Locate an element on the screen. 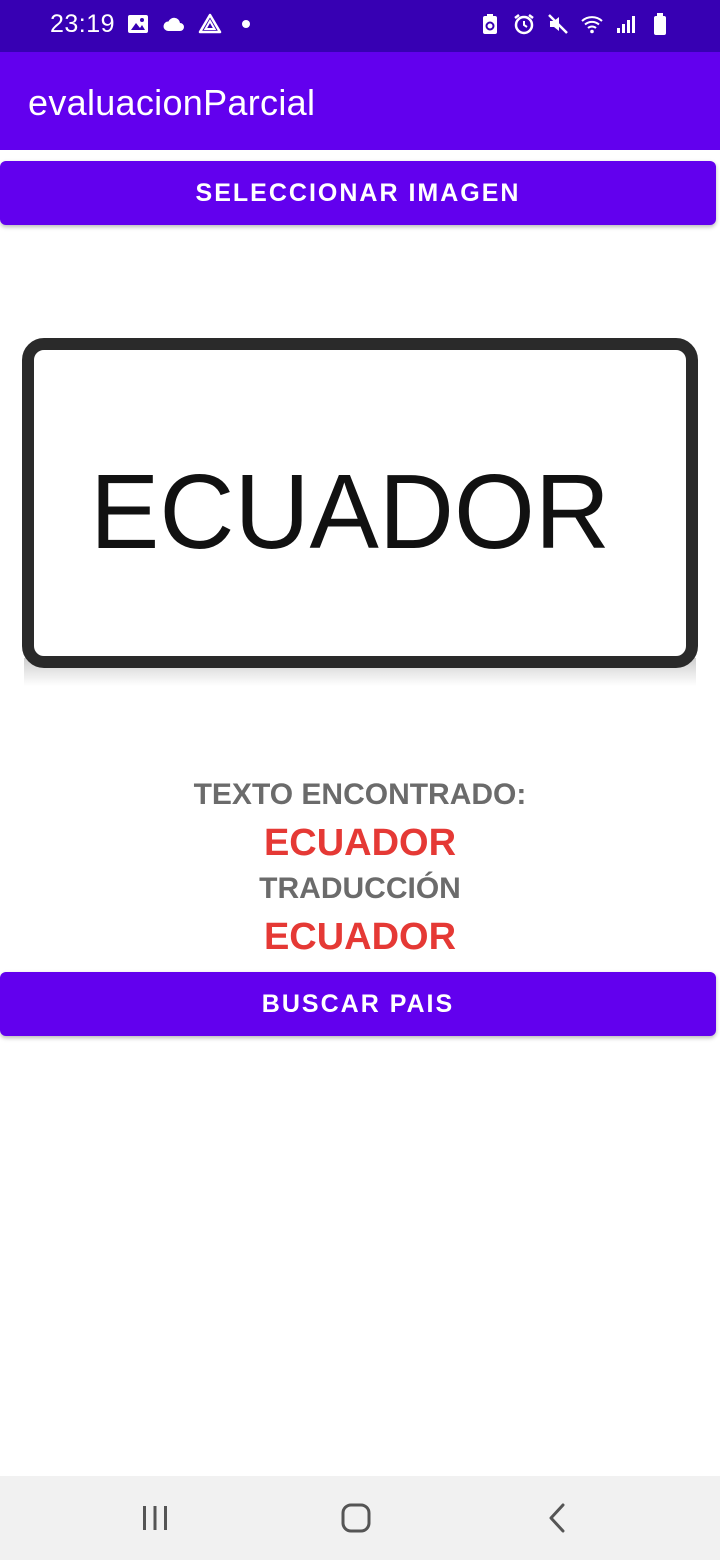 This screenshot has width=720, height=1560. status-right-icons is located at coordinates (575, 24).